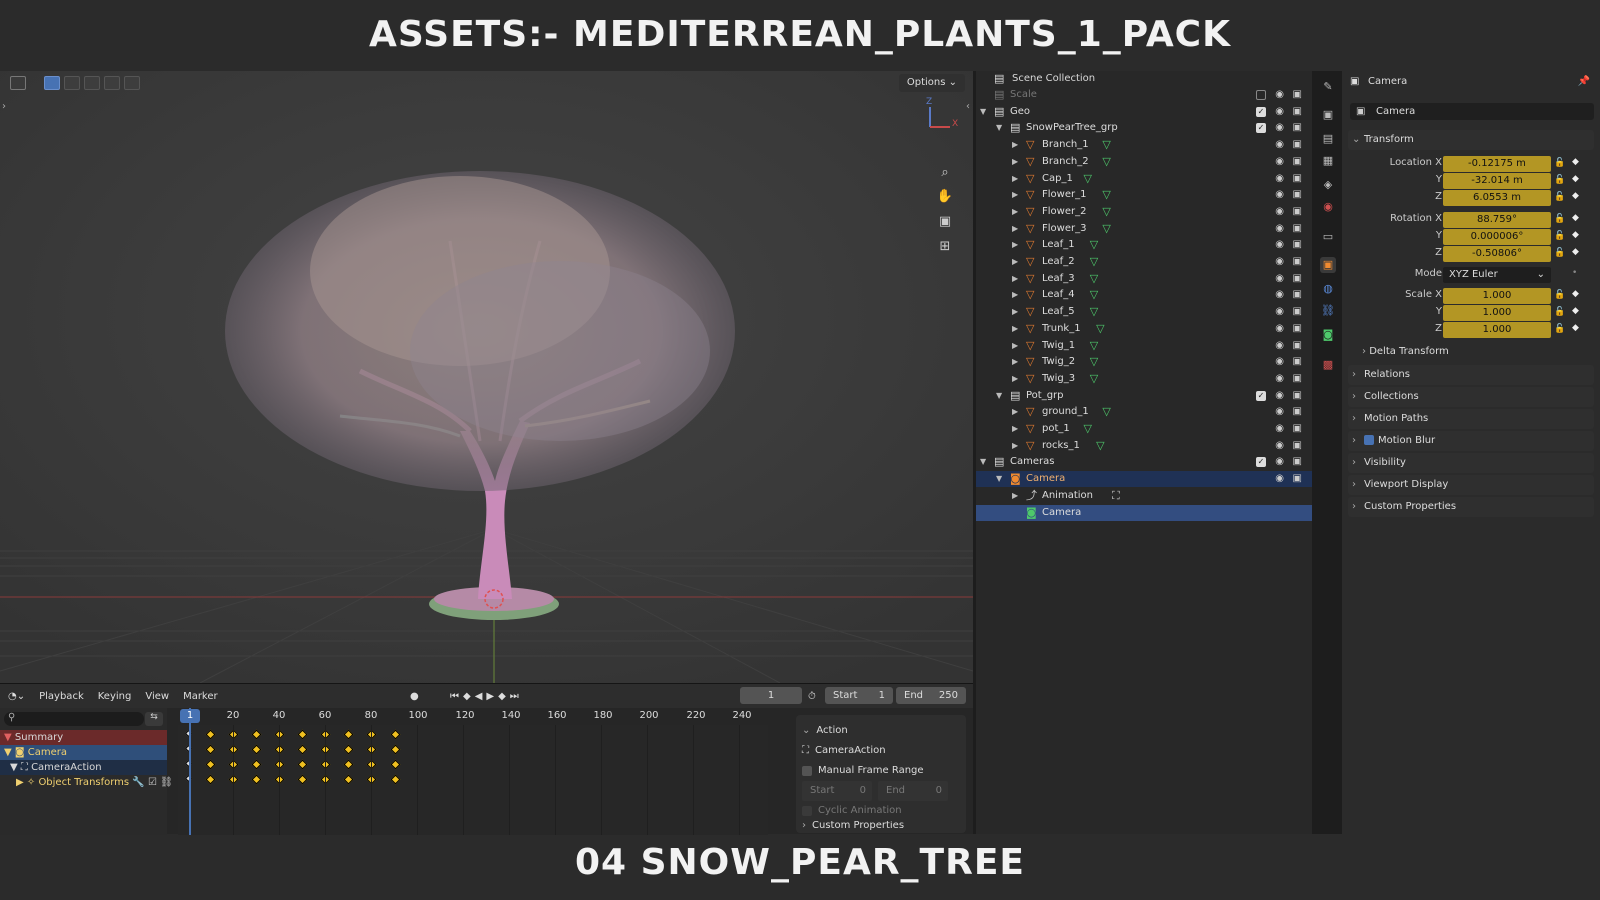 The image size is (1600, 900). What do you see at coordinates (61, 696) in the screenshot?
I see `menu-playback: Playback` at bounding box center [61, 696].